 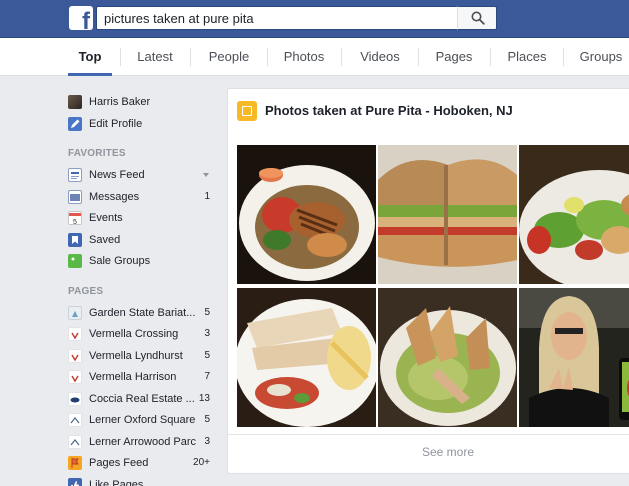 What do you see at coordinates (527, 57) in the screenshot?
I see `tab-places: Places` at bounding box center [527, 57].